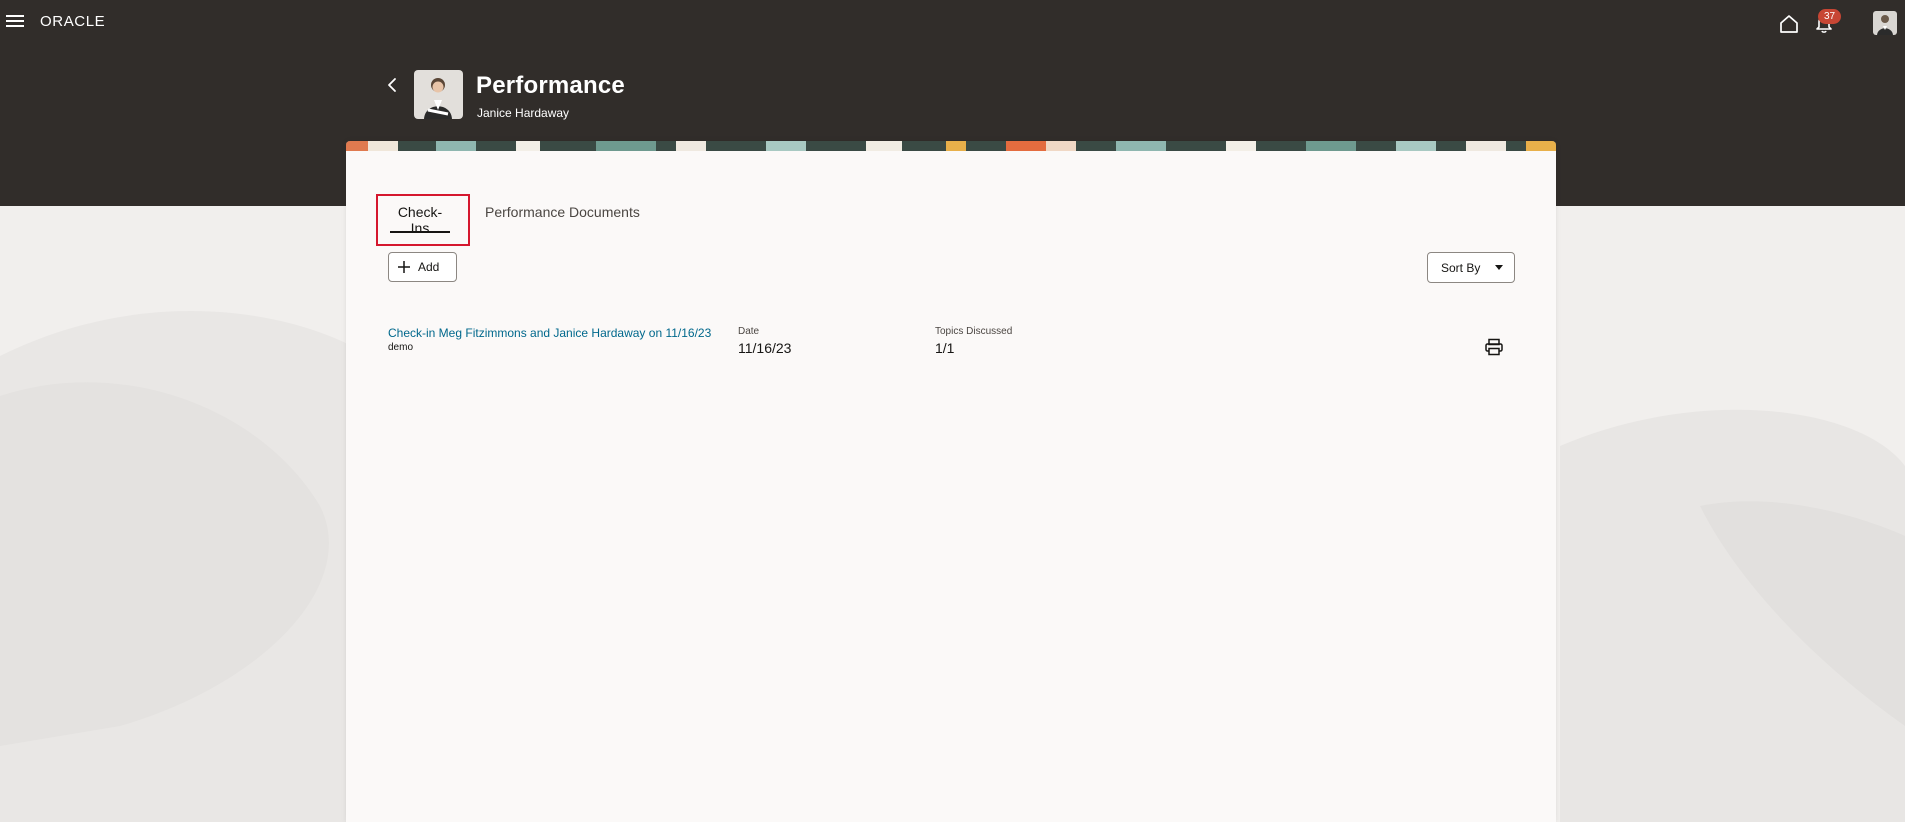 The width and height of the screenshot is (1905, 822). What do you see at coordinates (765, 348) in the screenshot?
I see `date-value: 11/16/23` at bounding box center [765, 348].